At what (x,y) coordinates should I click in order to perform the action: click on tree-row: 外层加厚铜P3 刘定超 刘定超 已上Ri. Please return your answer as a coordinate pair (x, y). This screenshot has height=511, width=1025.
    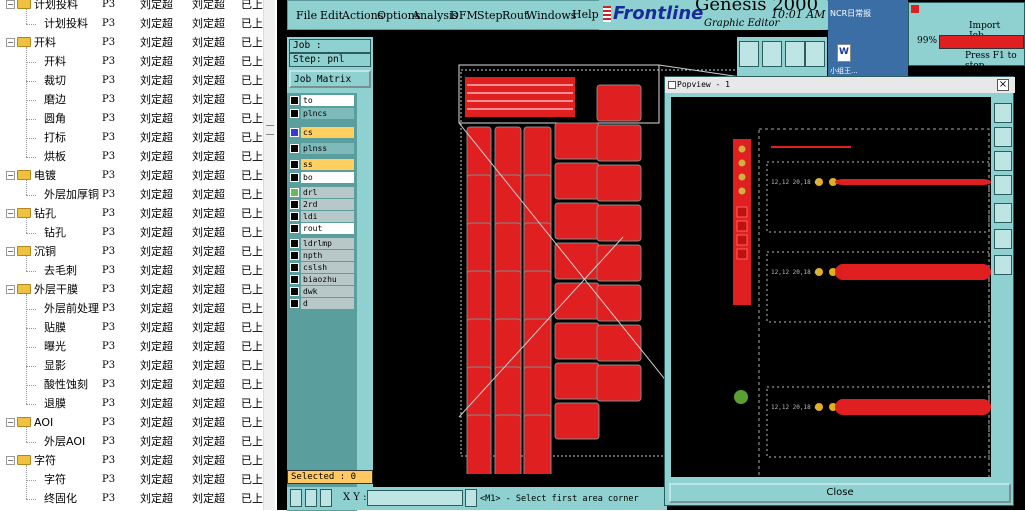
    Looking at the image, I should click on (131, 194).